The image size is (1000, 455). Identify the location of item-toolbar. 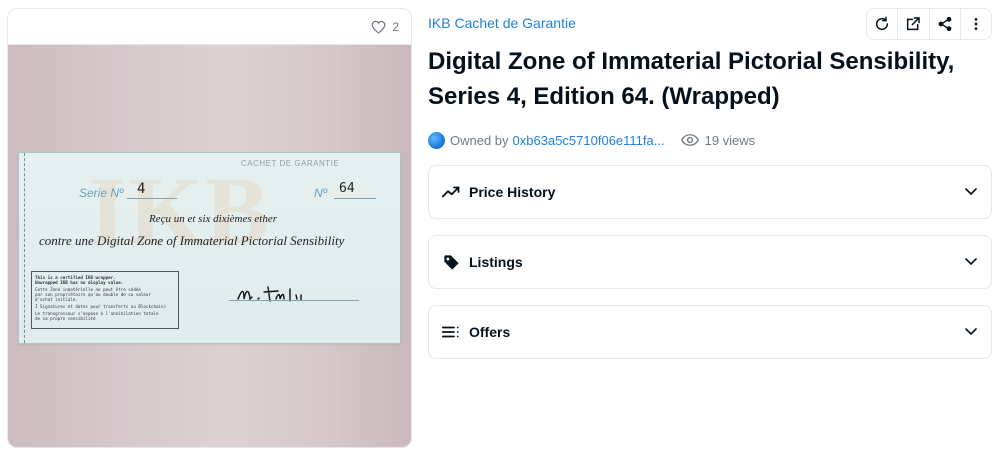
(929, 24).